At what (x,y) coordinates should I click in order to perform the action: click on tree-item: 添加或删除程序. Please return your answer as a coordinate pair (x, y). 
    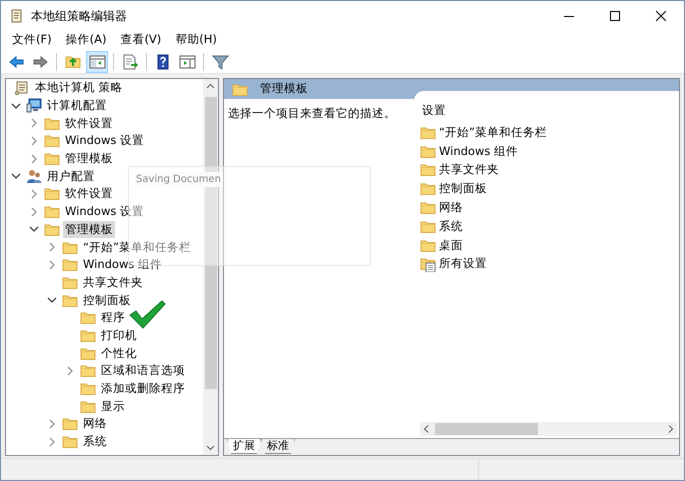
    Looking at the image, I should click on (143, 389).